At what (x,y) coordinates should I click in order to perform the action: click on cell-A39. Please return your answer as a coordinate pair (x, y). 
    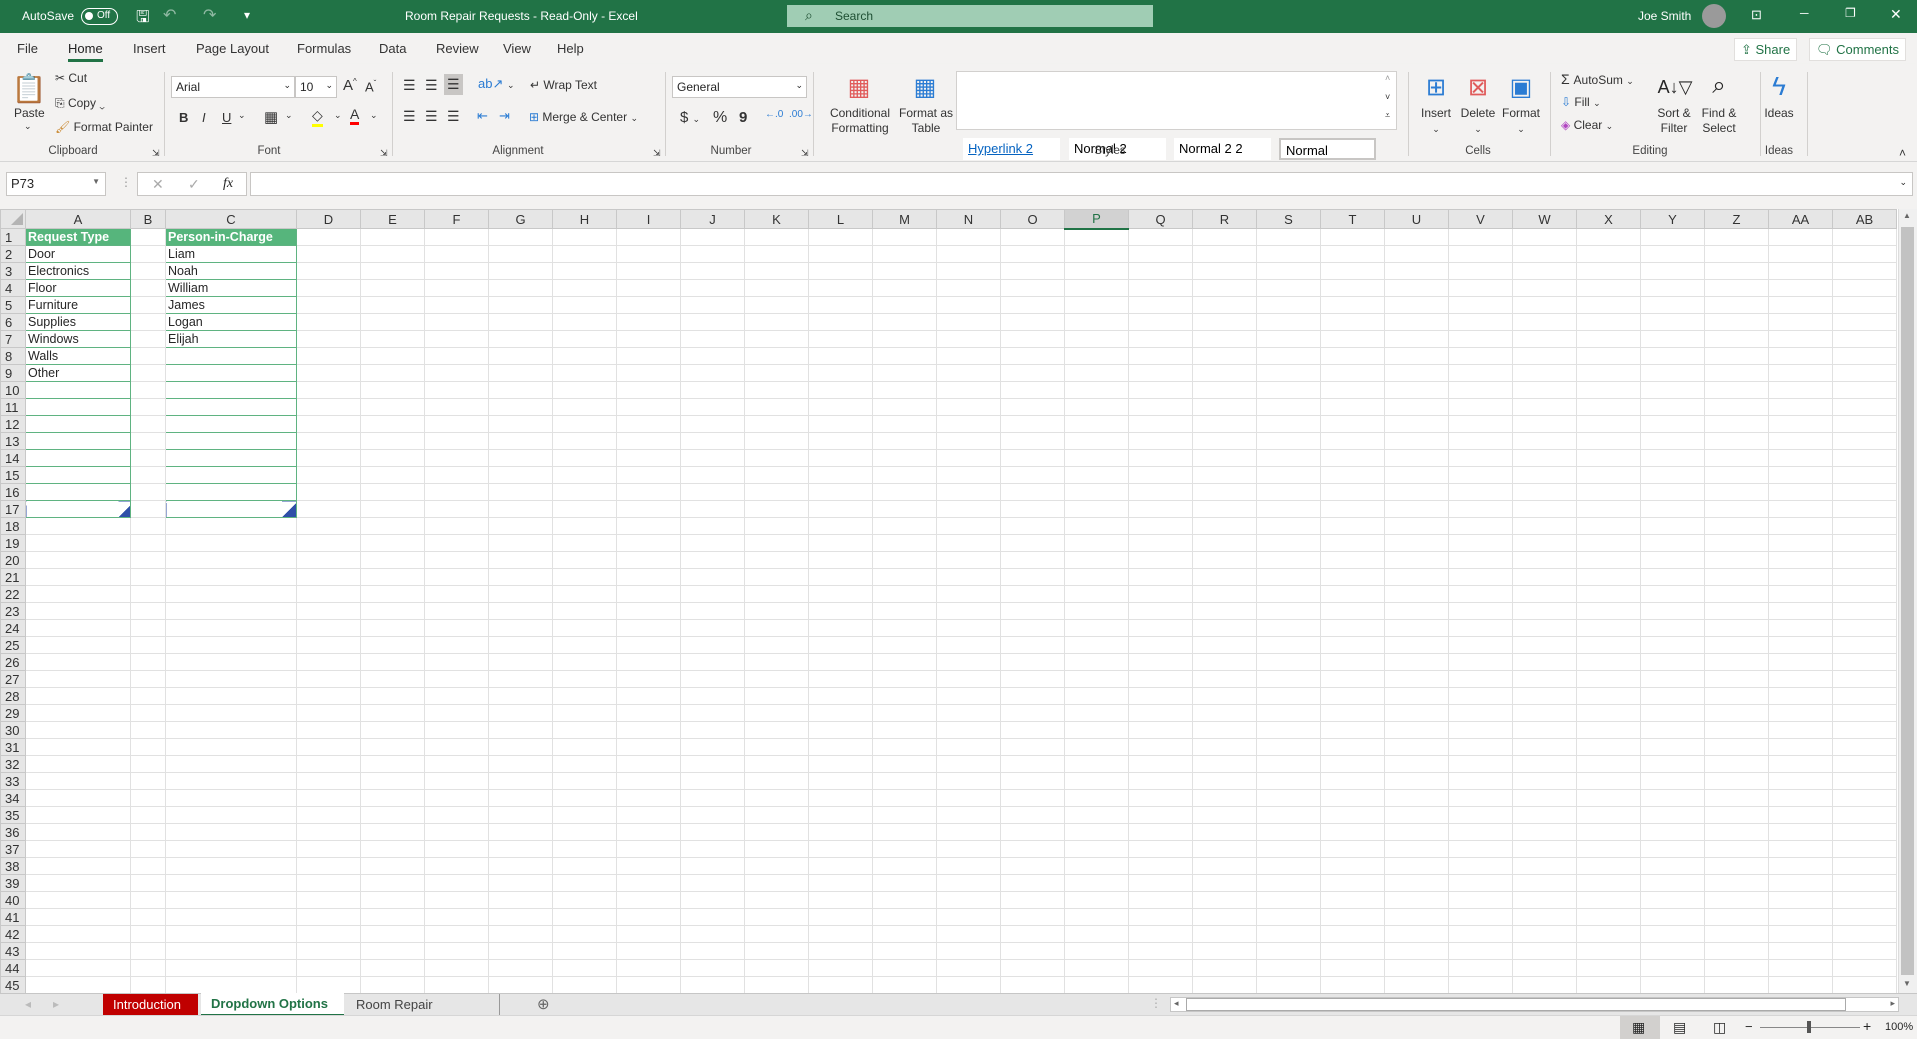
    Looking at the image, I should click on (78, 883).